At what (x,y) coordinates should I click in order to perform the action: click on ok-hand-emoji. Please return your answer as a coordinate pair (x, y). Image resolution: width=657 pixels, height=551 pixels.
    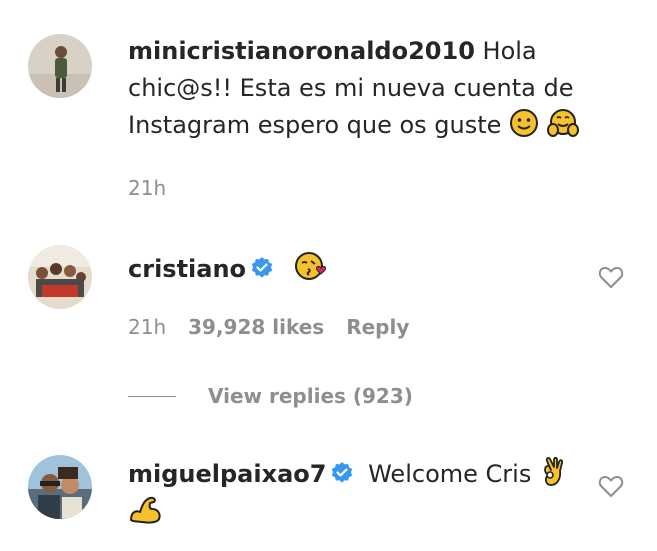
    Looking at the image, I should click on (554, 471).